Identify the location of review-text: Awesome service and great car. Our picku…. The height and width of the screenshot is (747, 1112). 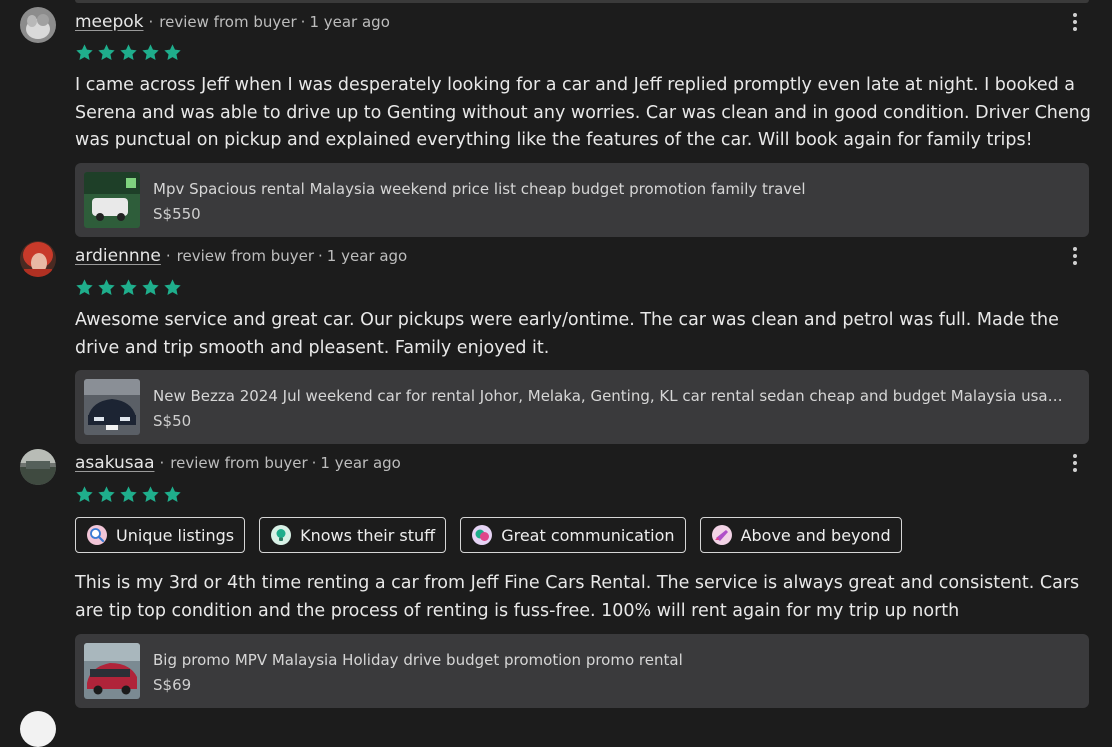
(567, 334).